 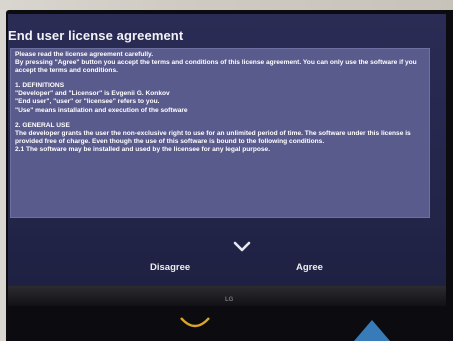 What do you see at coordinates (227, 296) in the screenshot?
I see `tv-bezel` at bounding box center [227, 296].